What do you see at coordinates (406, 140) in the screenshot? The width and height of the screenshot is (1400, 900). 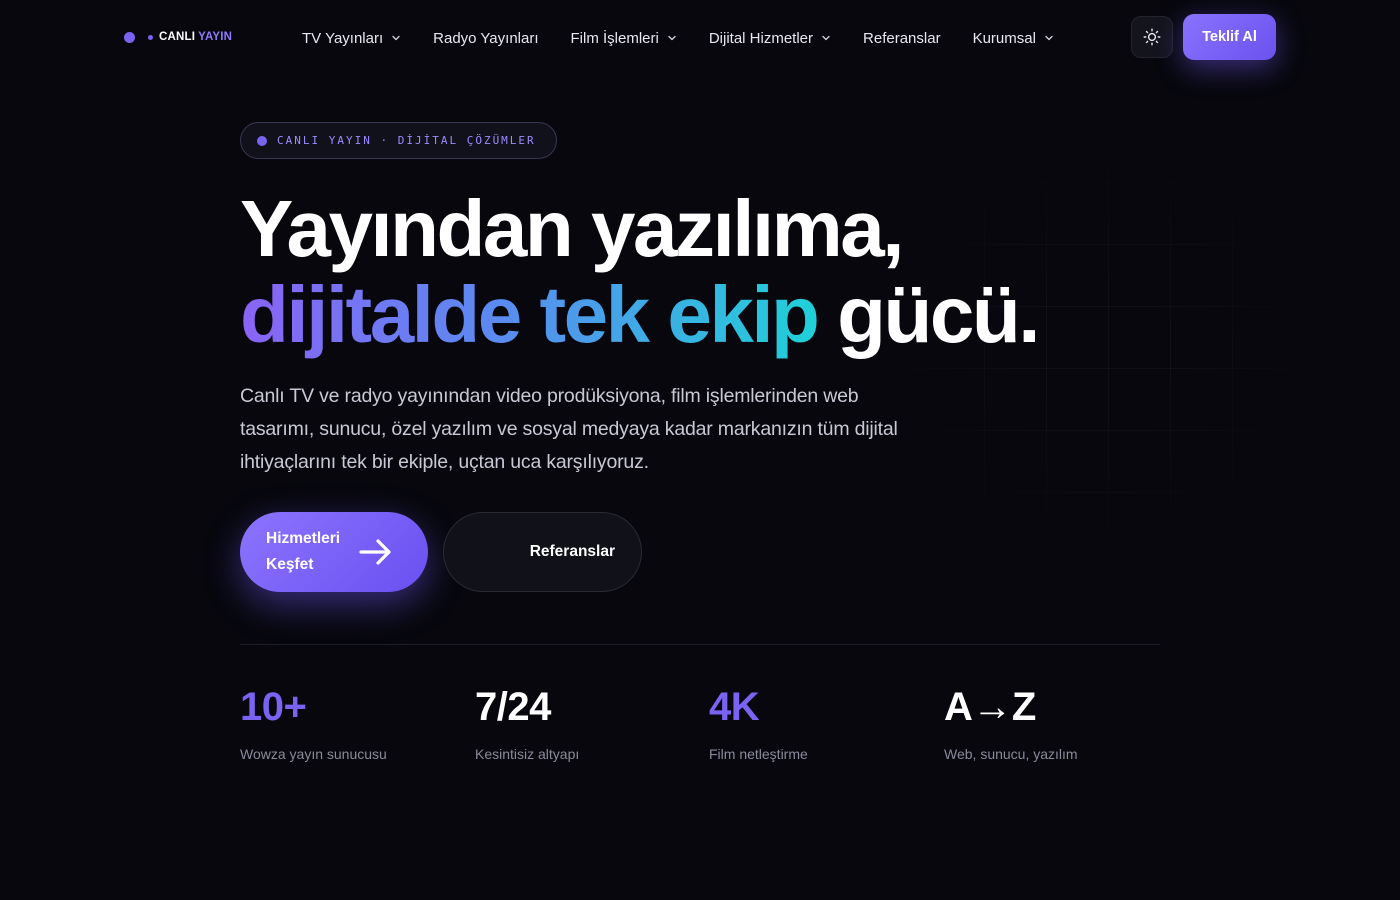 I see `hero-badge-text: CANLI YAYIN · DİJİTAL ÇÖZÜMLER` at bounding box center [406, 140].